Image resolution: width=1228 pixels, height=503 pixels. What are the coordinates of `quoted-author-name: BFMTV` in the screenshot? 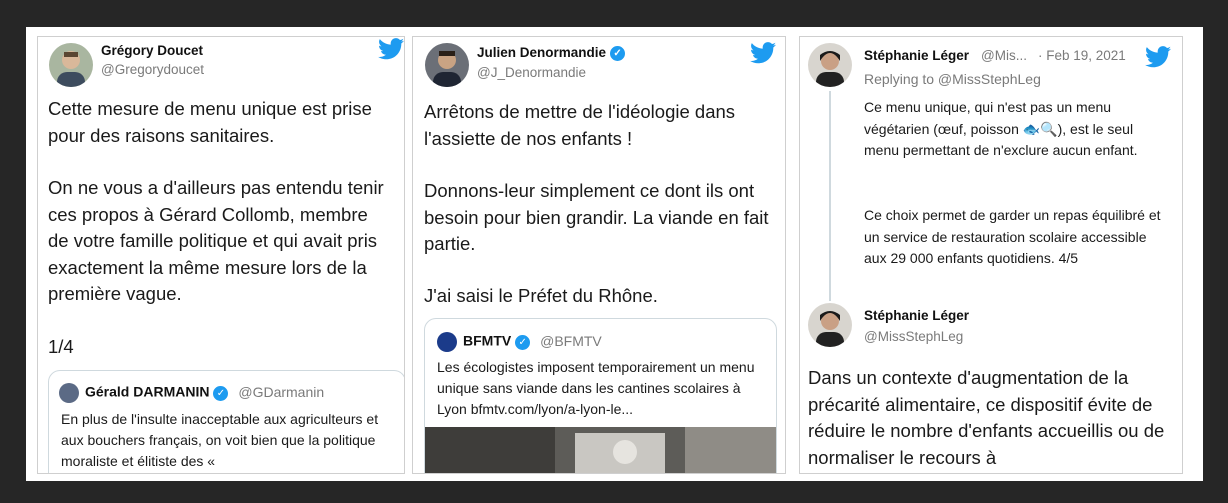 It's located at (487, 340).